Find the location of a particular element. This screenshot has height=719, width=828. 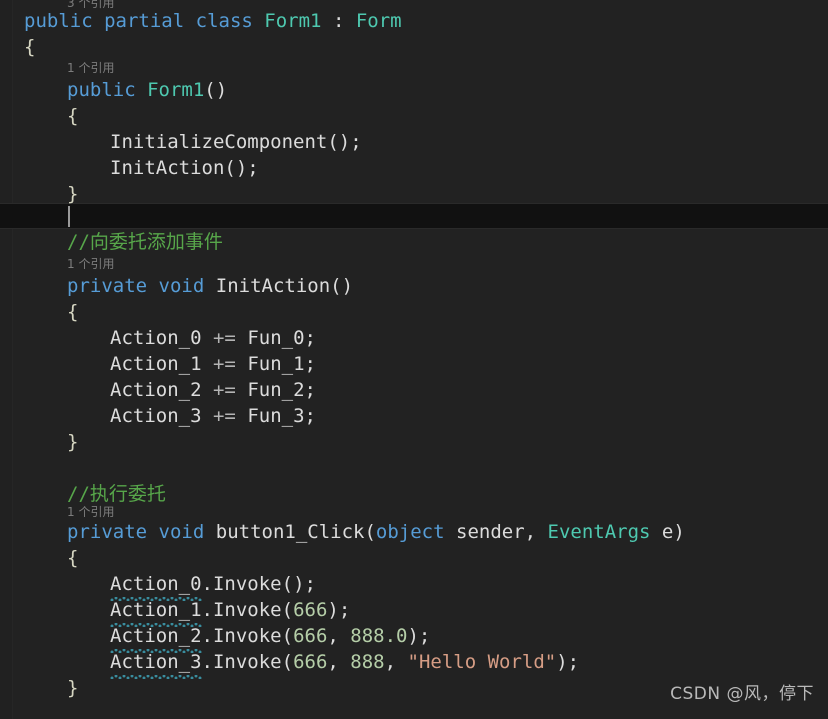

code-line-initializecomponent: InitializeComponent(); is located at coordinates (236, 142).